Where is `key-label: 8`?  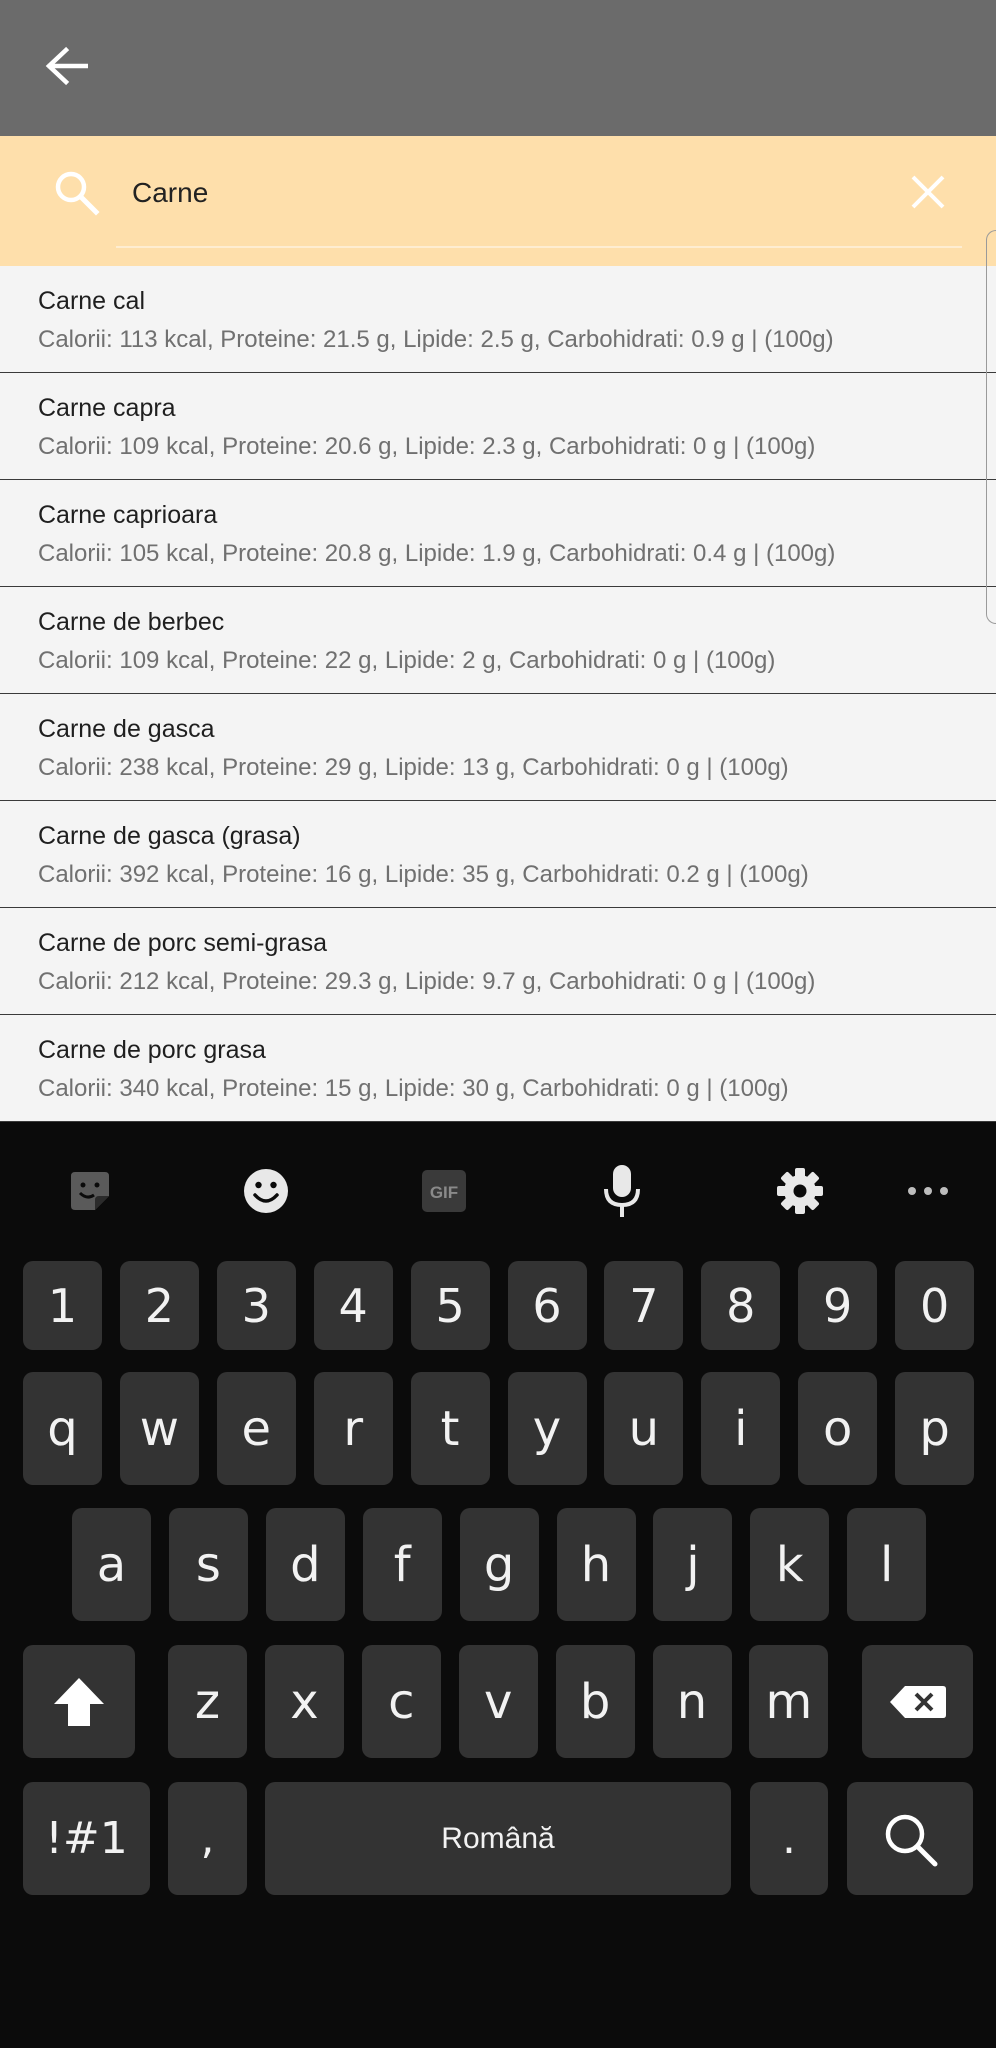
key-label: 8 is located at coordinates (741, 1305).